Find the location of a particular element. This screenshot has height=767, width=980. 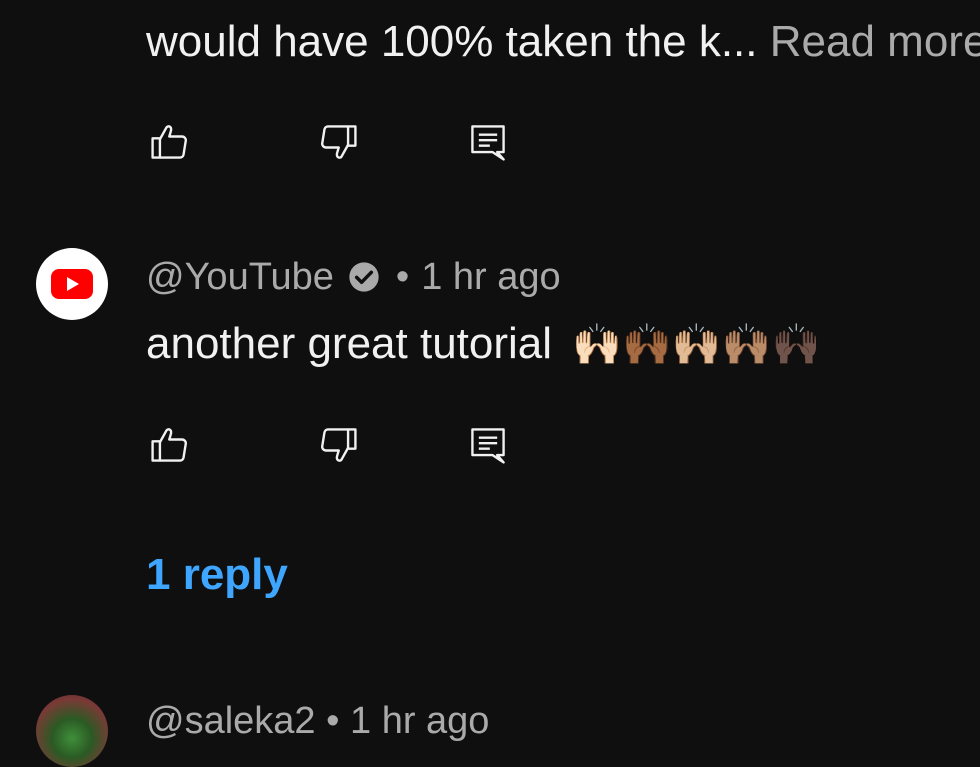

verified-check-icon is located at coordinates (364, 277).